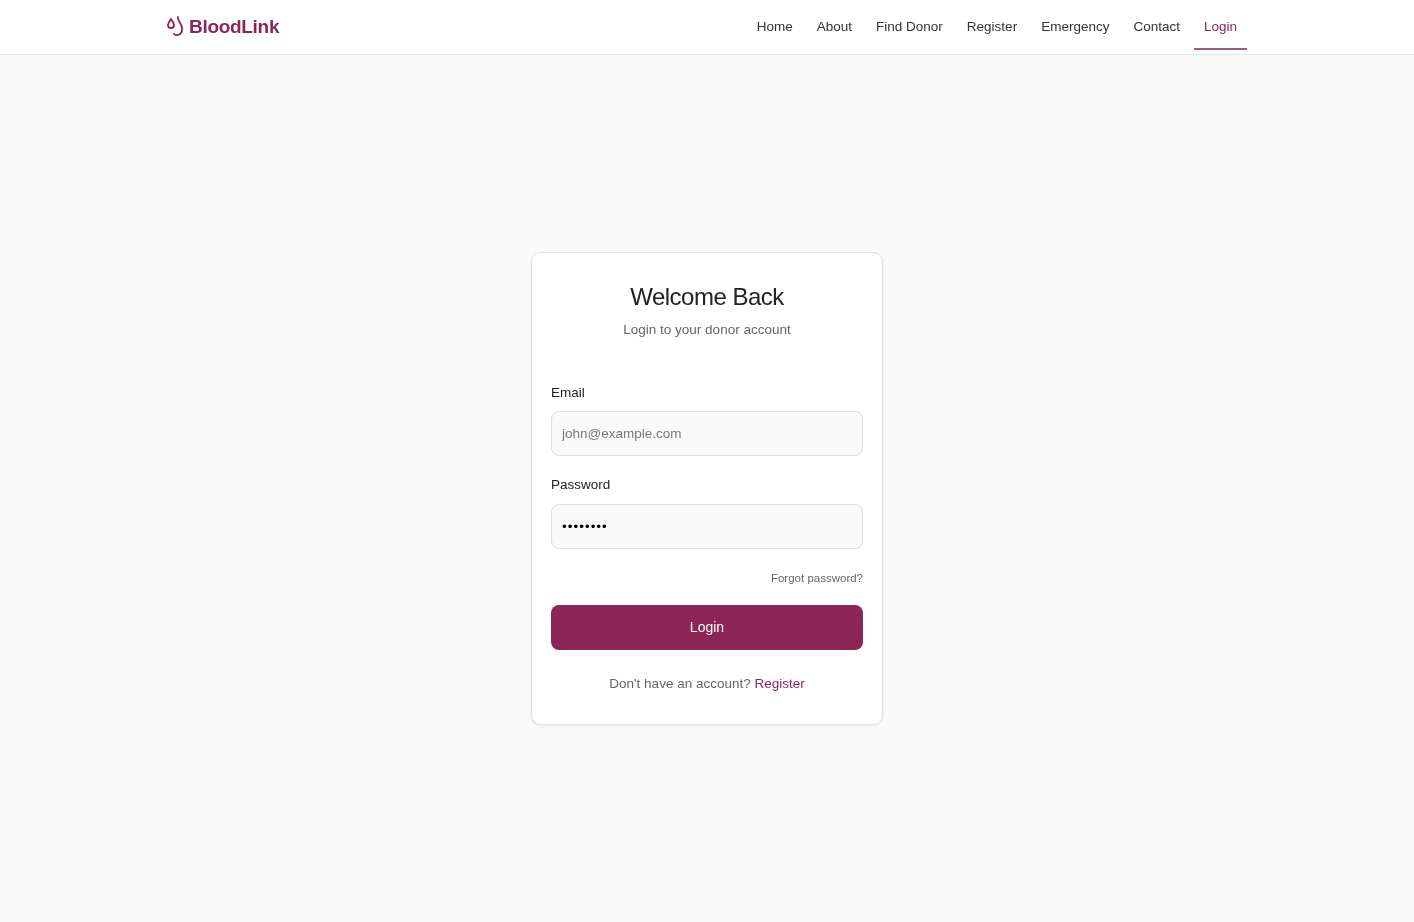 Image resolution: width=1414 pixels, height=922 pixels. Describe the element at coordinates (1220, 29) in the screenshot. I see `nav-link: Login` at that location.